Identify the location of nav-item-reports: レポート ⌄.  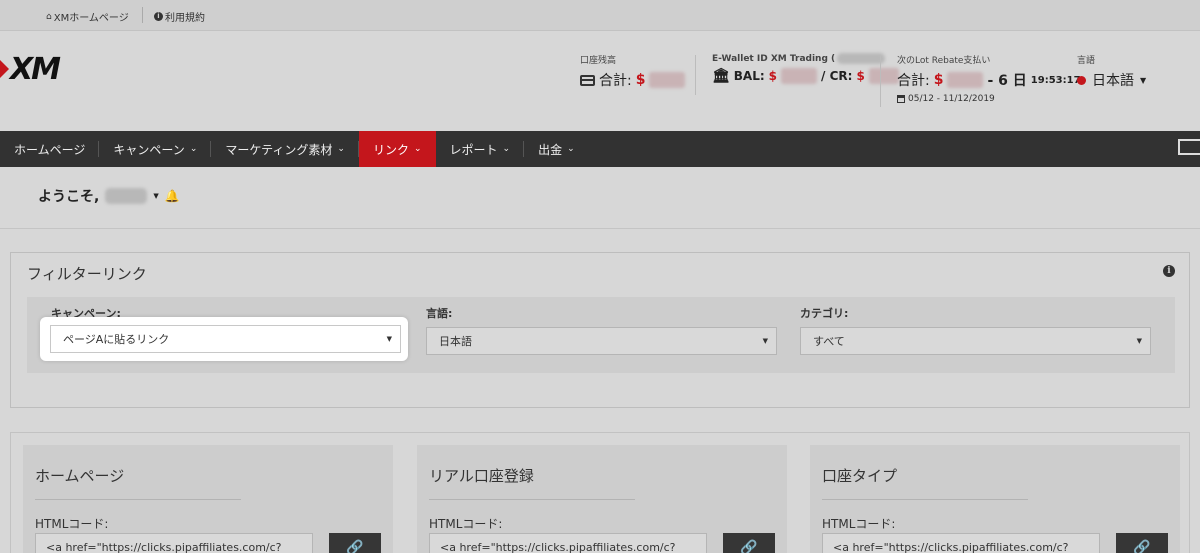
(480, 149).